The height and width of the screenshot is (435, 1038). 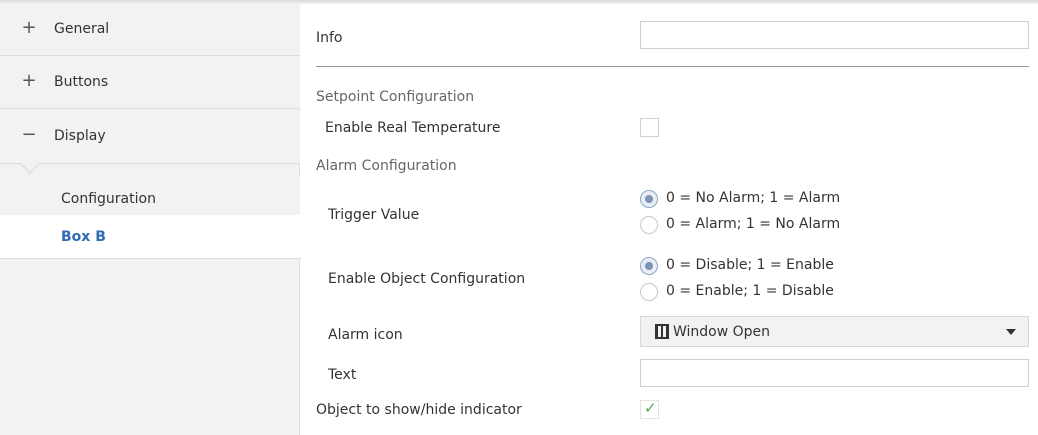 I want to click on radio-label: 0 = Alarm; 1 = No Alarm, so click(x=753, y=224).